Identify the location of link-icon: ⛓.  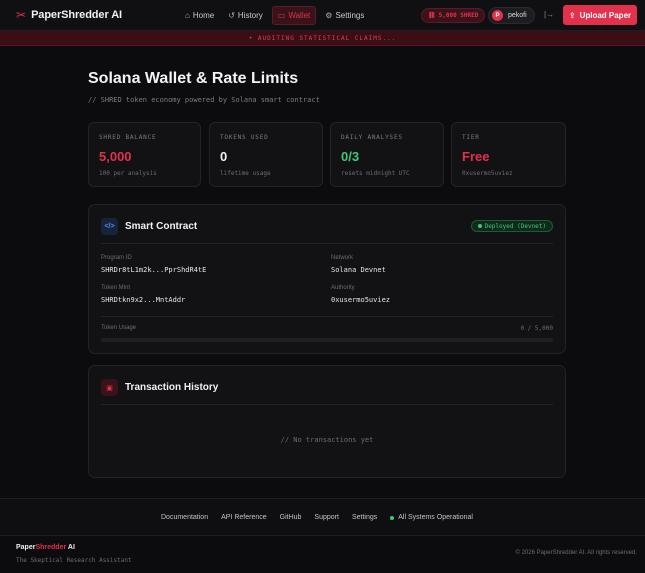
(432, 15).